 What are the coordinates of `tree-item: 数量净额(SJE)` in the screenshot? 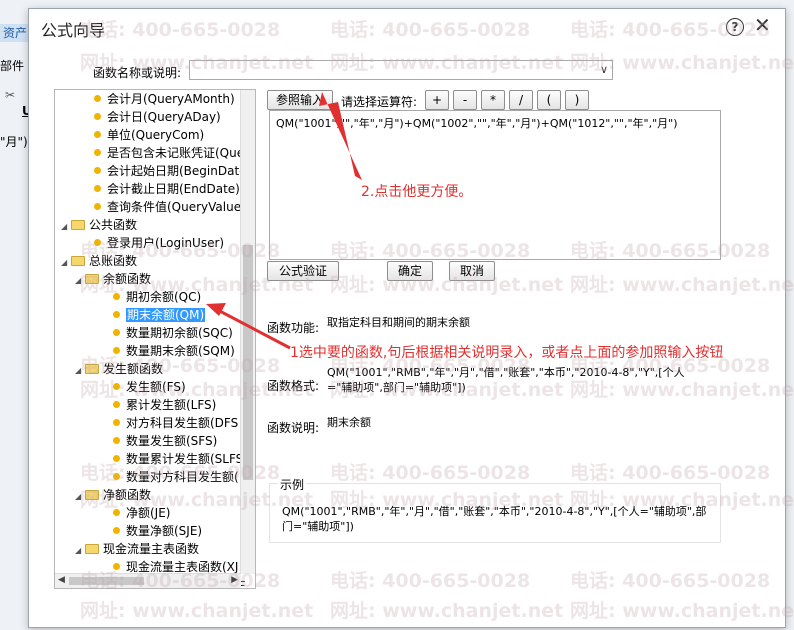 It's located at (156, 531).